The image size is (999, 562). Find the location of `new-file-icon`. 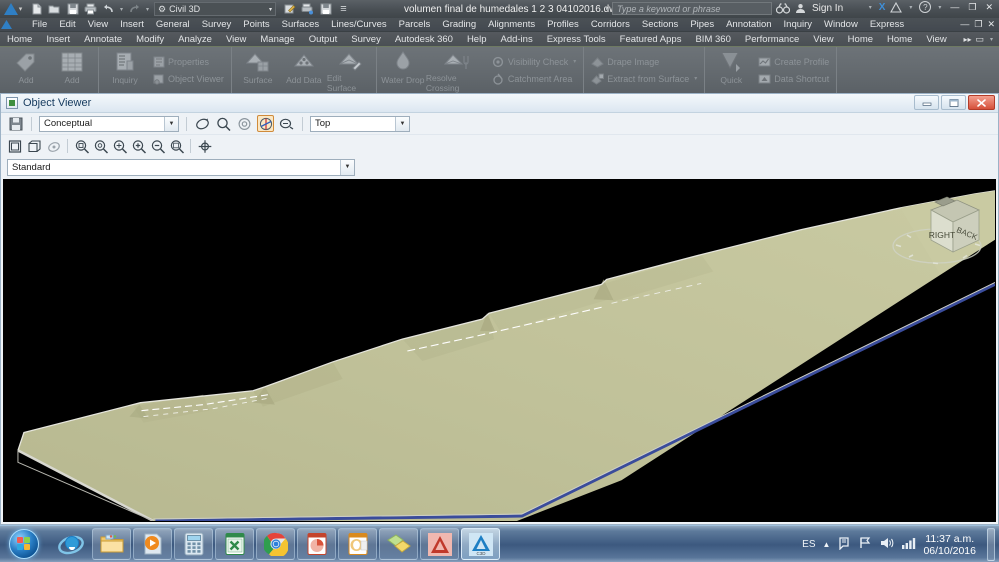

new-file-icon is located at coordinates (36, 9).